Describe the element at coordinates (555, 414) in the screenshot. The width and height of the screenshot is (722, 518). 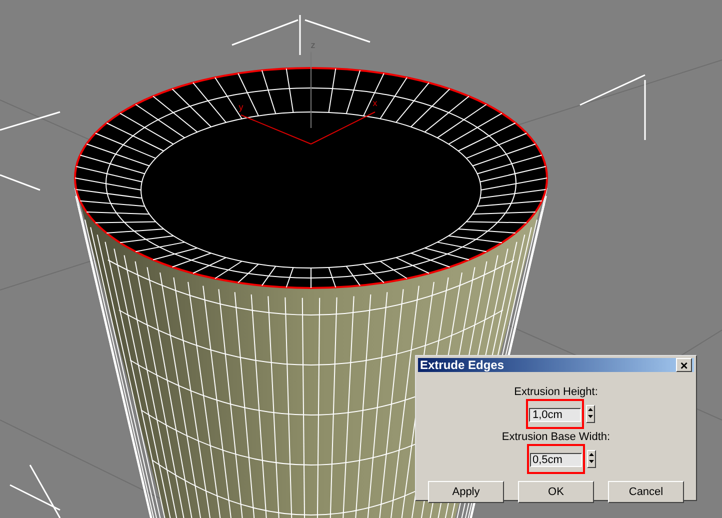
I see `value-field: 1,0cm` at that location.